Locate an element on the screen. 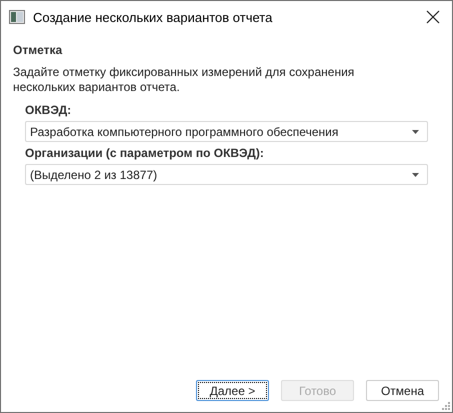 This screenshot has width=453, height=413. resize-grip-icon is located at coordinates (446, 406).